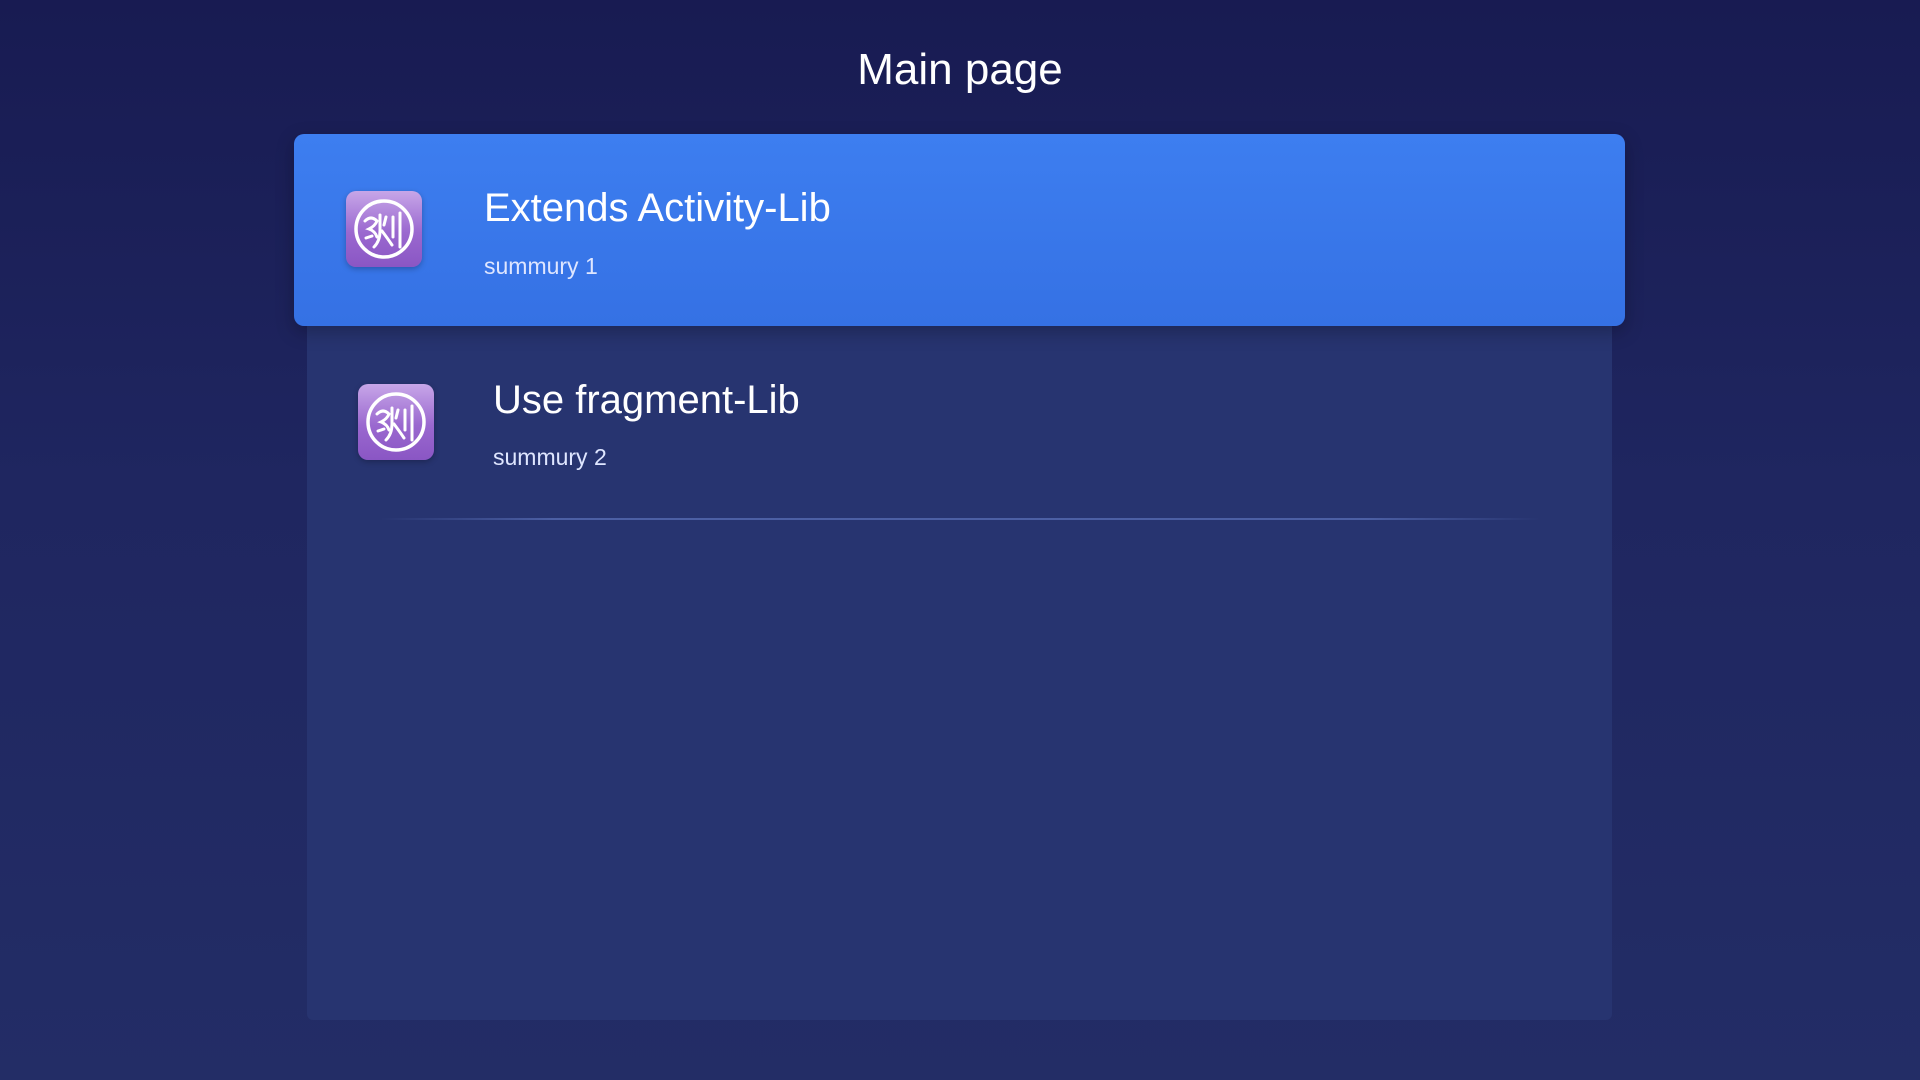 Image resolution: width=1920 pixels, height=1080 pixels. Describe the element at coordinates (960, 519) in the screenshot. I see `list-divider` at that location.